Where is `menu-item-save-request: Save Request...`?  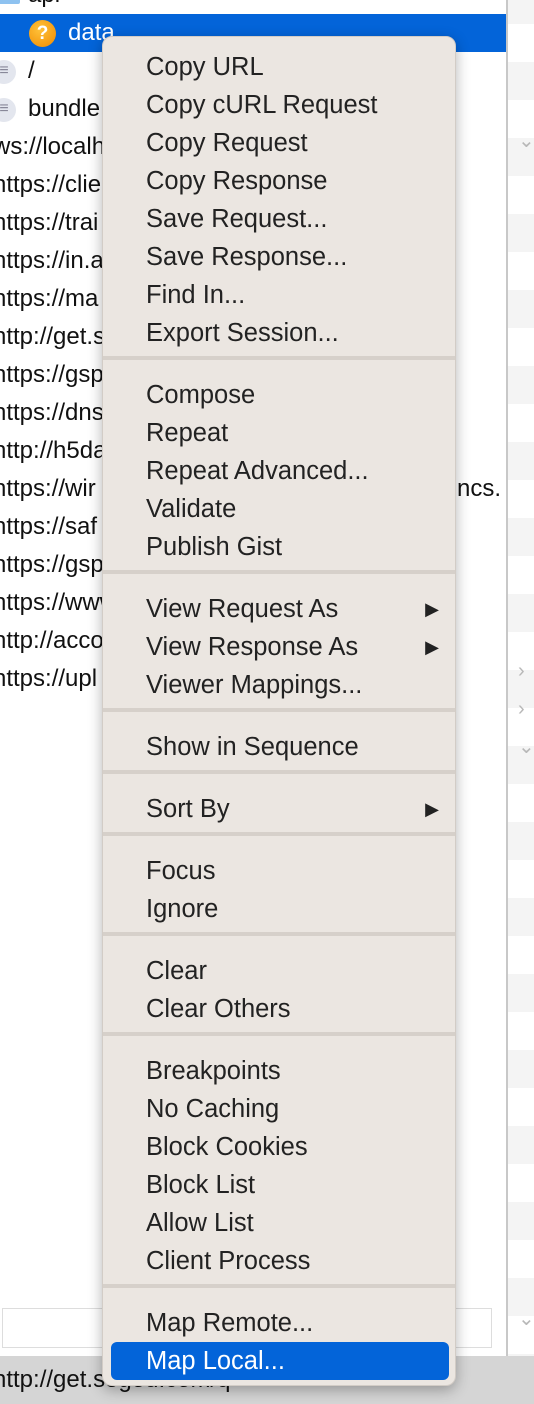 menu-item-save-request: Save Request... is located at coordinates (280, 219).